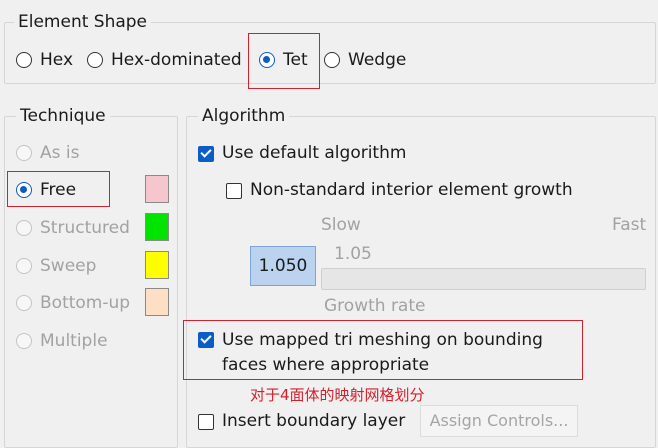  Describe the element at coordinates (24, 341) in the screenshot. I see `radio-multiple` at that location.